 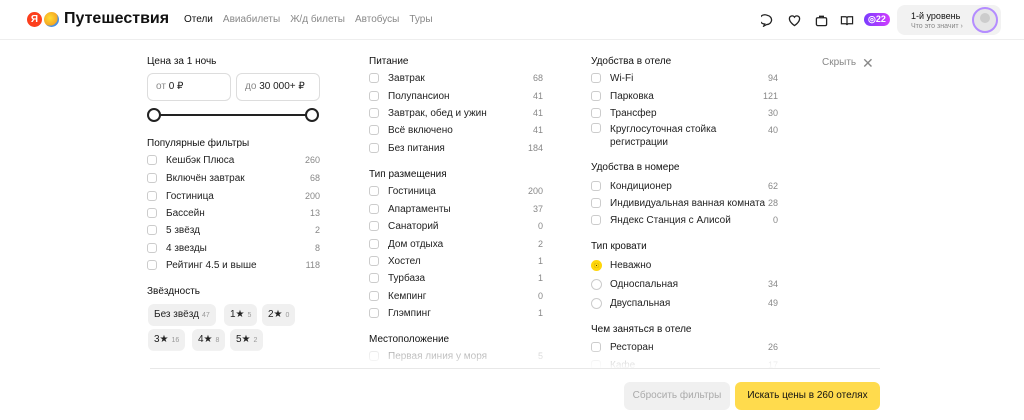 I want to click on accommodation-option: Дом отдыха, so click(x=406, y=244).